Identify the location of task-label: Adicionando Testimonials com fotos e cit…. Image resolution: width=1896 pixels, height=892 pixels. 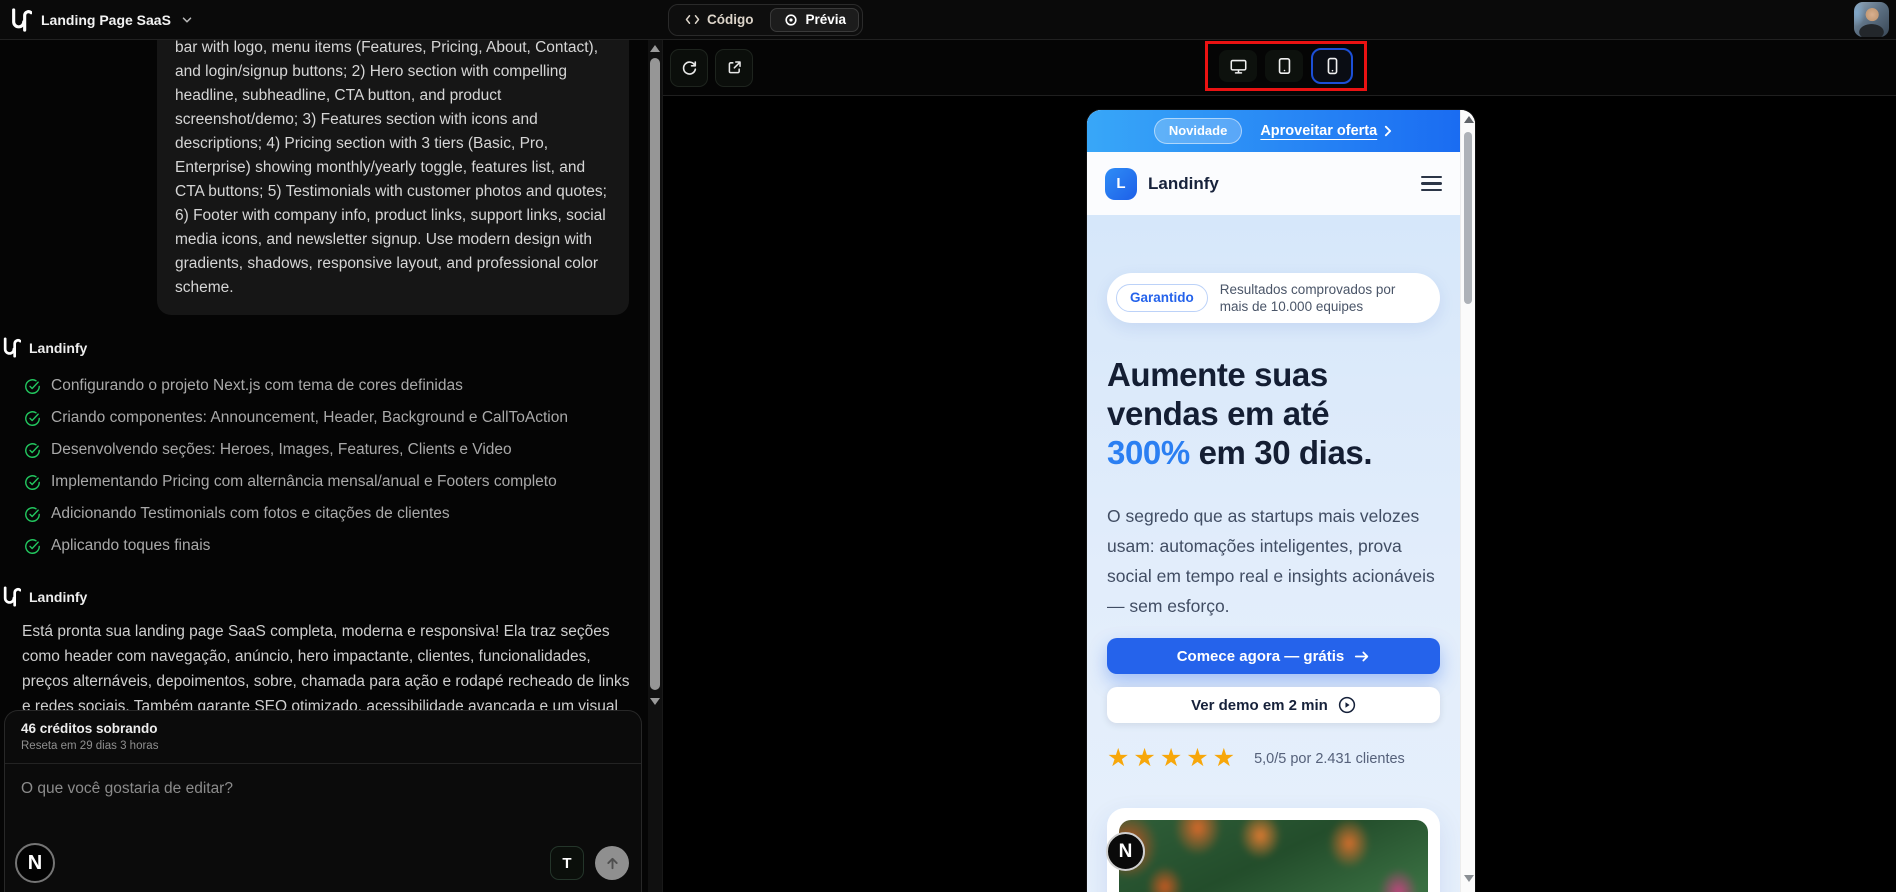
(250, 513).